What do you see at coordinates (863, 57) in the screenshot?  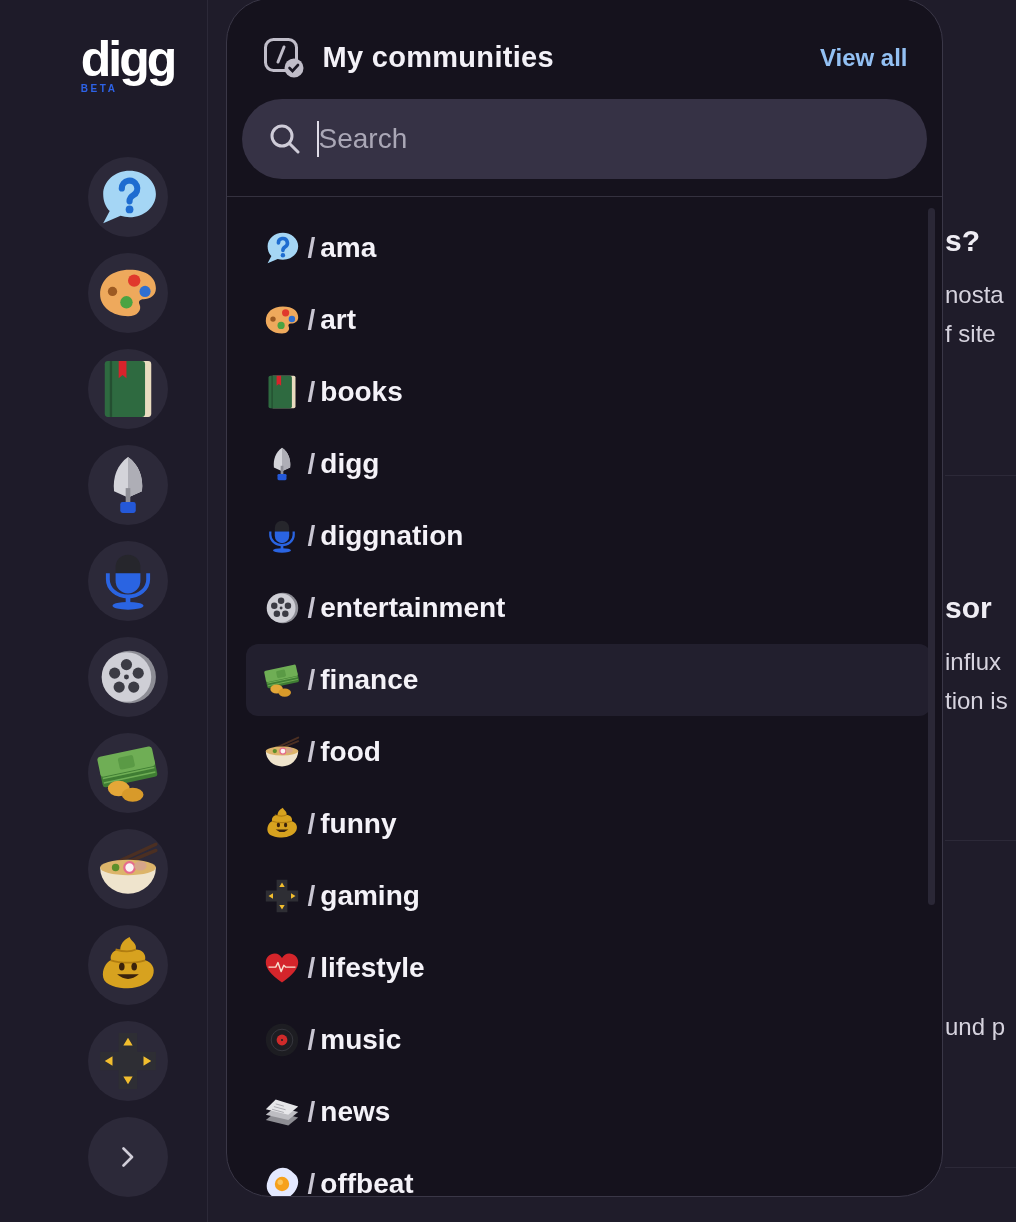 I see `view-all-link: View all` at bounding box center [863, 57].